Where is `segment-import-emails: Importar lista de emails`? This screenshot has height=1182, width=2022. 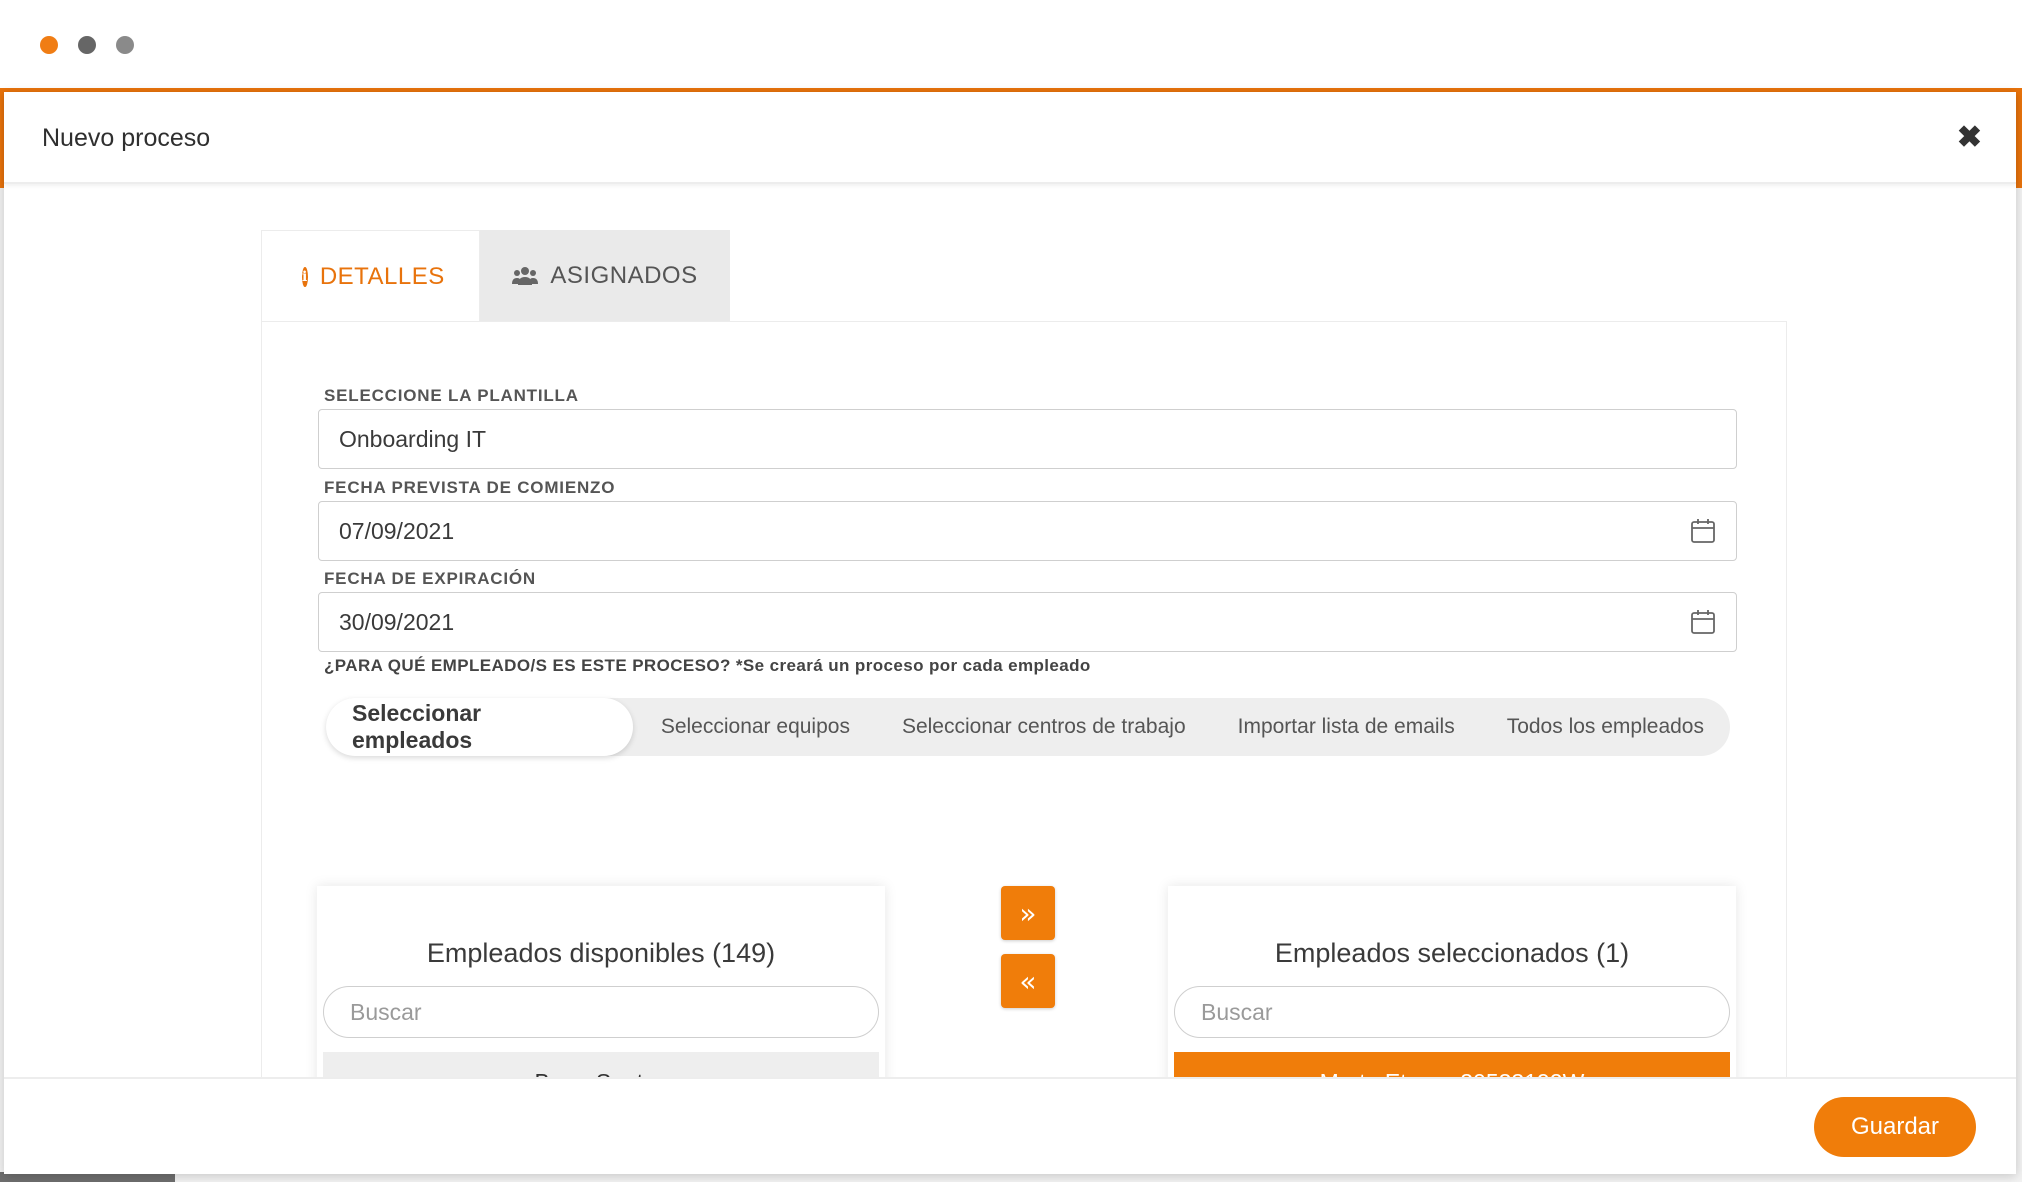 segment-import-emails: Importar lista de emails is located at coordinates (1346, 727).